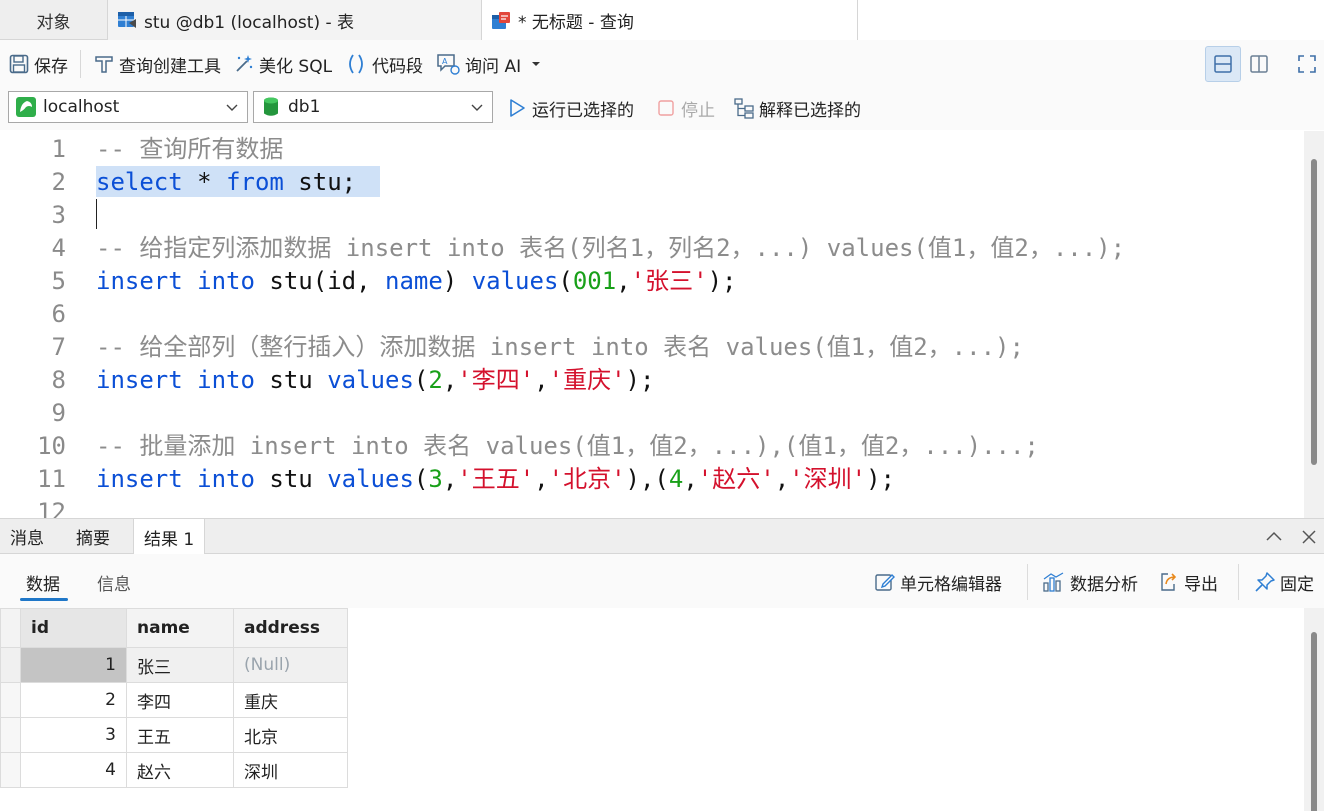 Image resolution: width=1324 pixels, height=811 pixels. Describe the element at coordinates (43, 582) in the screenshot. I see `subtab-data: 数据` at that location.